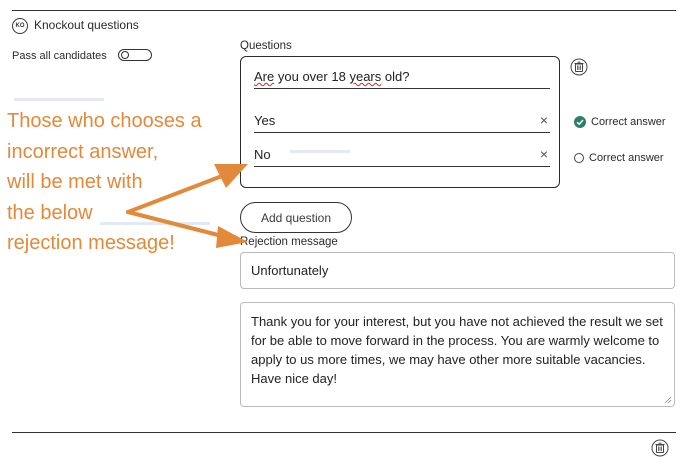  Describe the element at coordinates (344, 10) in the screenshot. I see `top-divider` at that location.